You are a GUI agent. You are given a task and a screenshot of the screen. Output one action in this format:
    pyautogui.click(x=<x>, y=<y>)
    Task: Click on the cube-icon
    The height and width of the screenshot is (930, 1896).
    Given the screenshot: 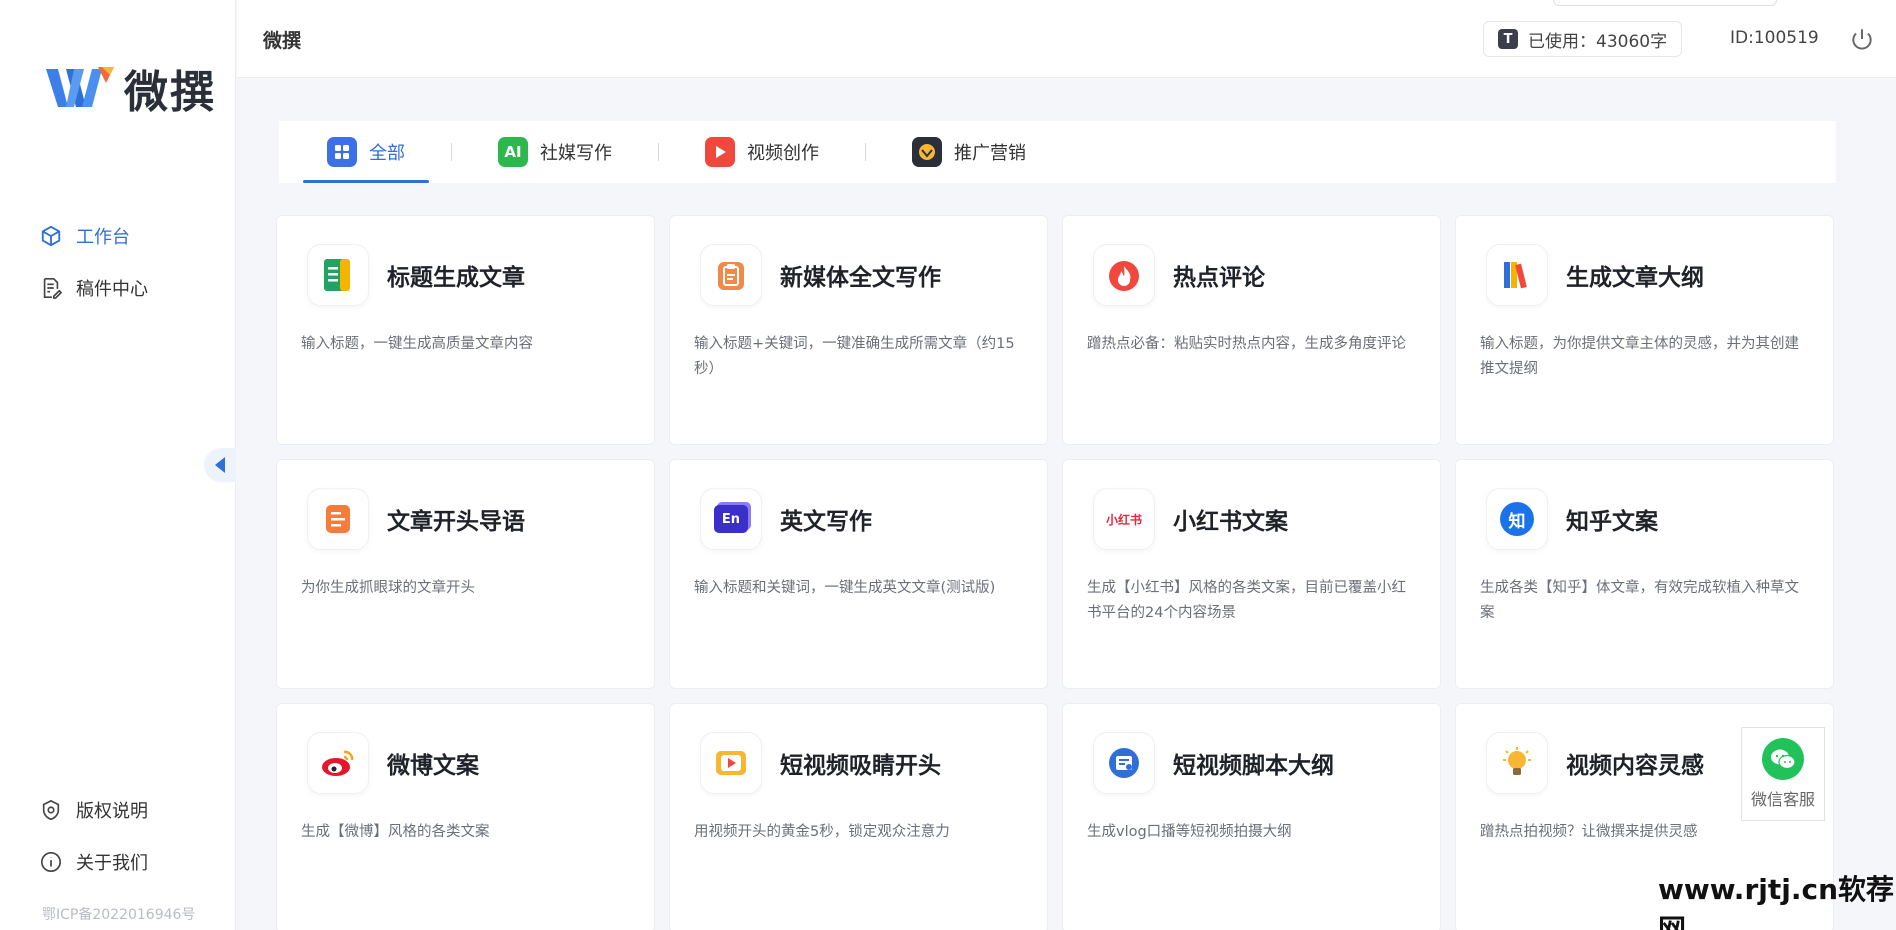 What is the action you would take?
    pyautogui.click(x=51, y=236)
    